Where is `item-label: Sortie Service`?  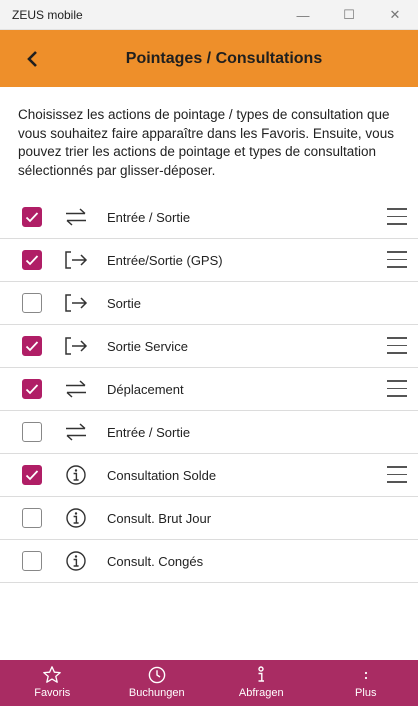 item-label: Sortie Service is located at coordinates (147, 346).